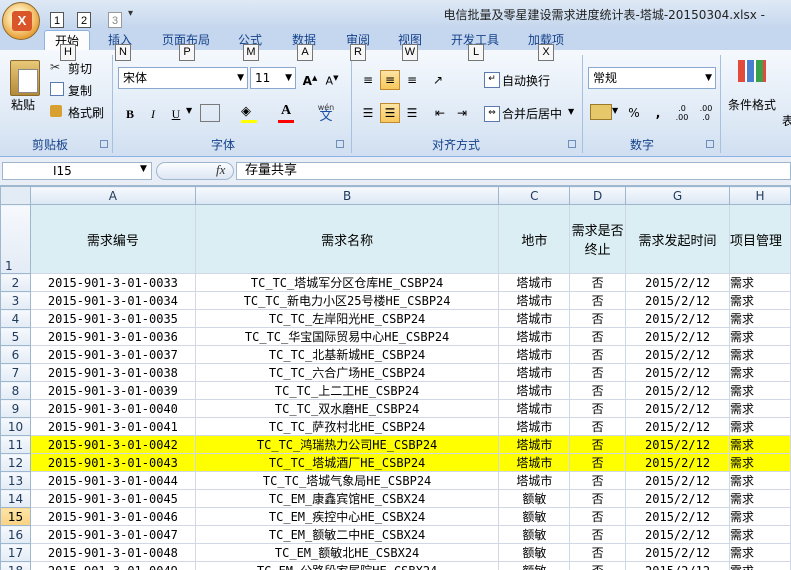 The height and width of the screenshot is (570, 791). What do you see at coordinates (347, 336) in the screenshot?
I see `table-cell: TC_TC_华宝国际贸易中心HE_CSBP24` at bounding box center [347, 336].